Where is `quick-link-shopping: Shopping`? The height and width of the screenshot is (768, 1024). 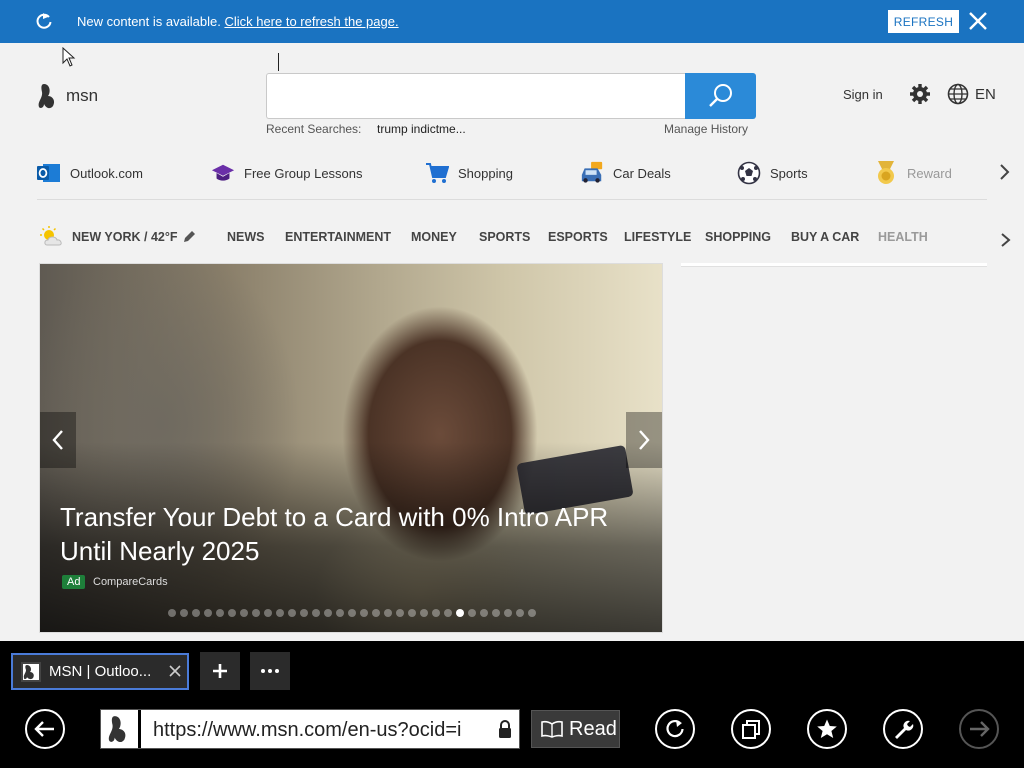 quick-link-shopping: Shopping is located at coordinates (469, 173).